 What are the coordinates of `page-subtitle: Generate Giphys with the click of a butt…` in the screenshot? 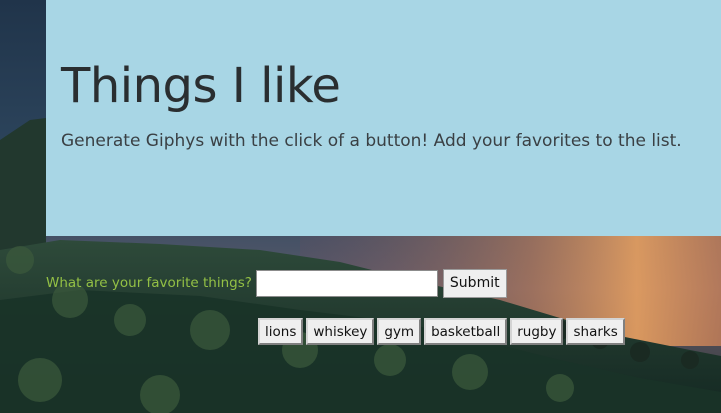 It's located at (371, 141).